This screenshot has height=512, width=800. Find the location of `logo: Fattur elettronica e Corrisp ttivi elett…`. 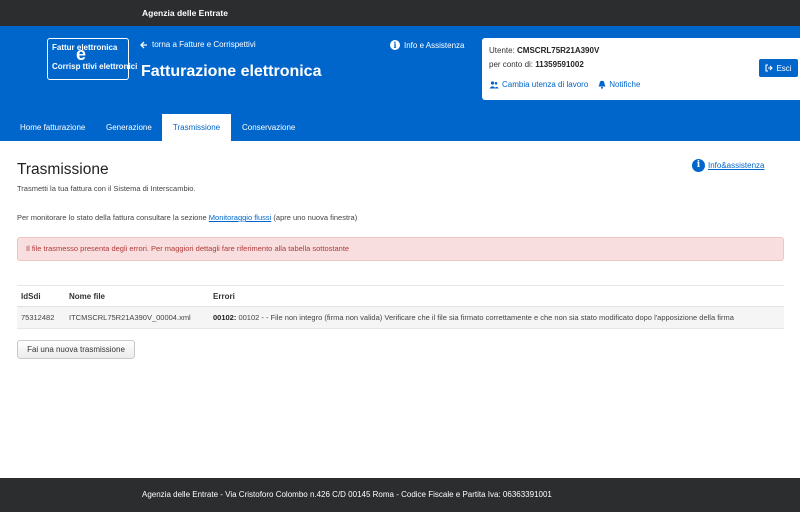

logo: Fattur elettronica e Corrisp ttivi elett… is located at coordinates (92, 59).